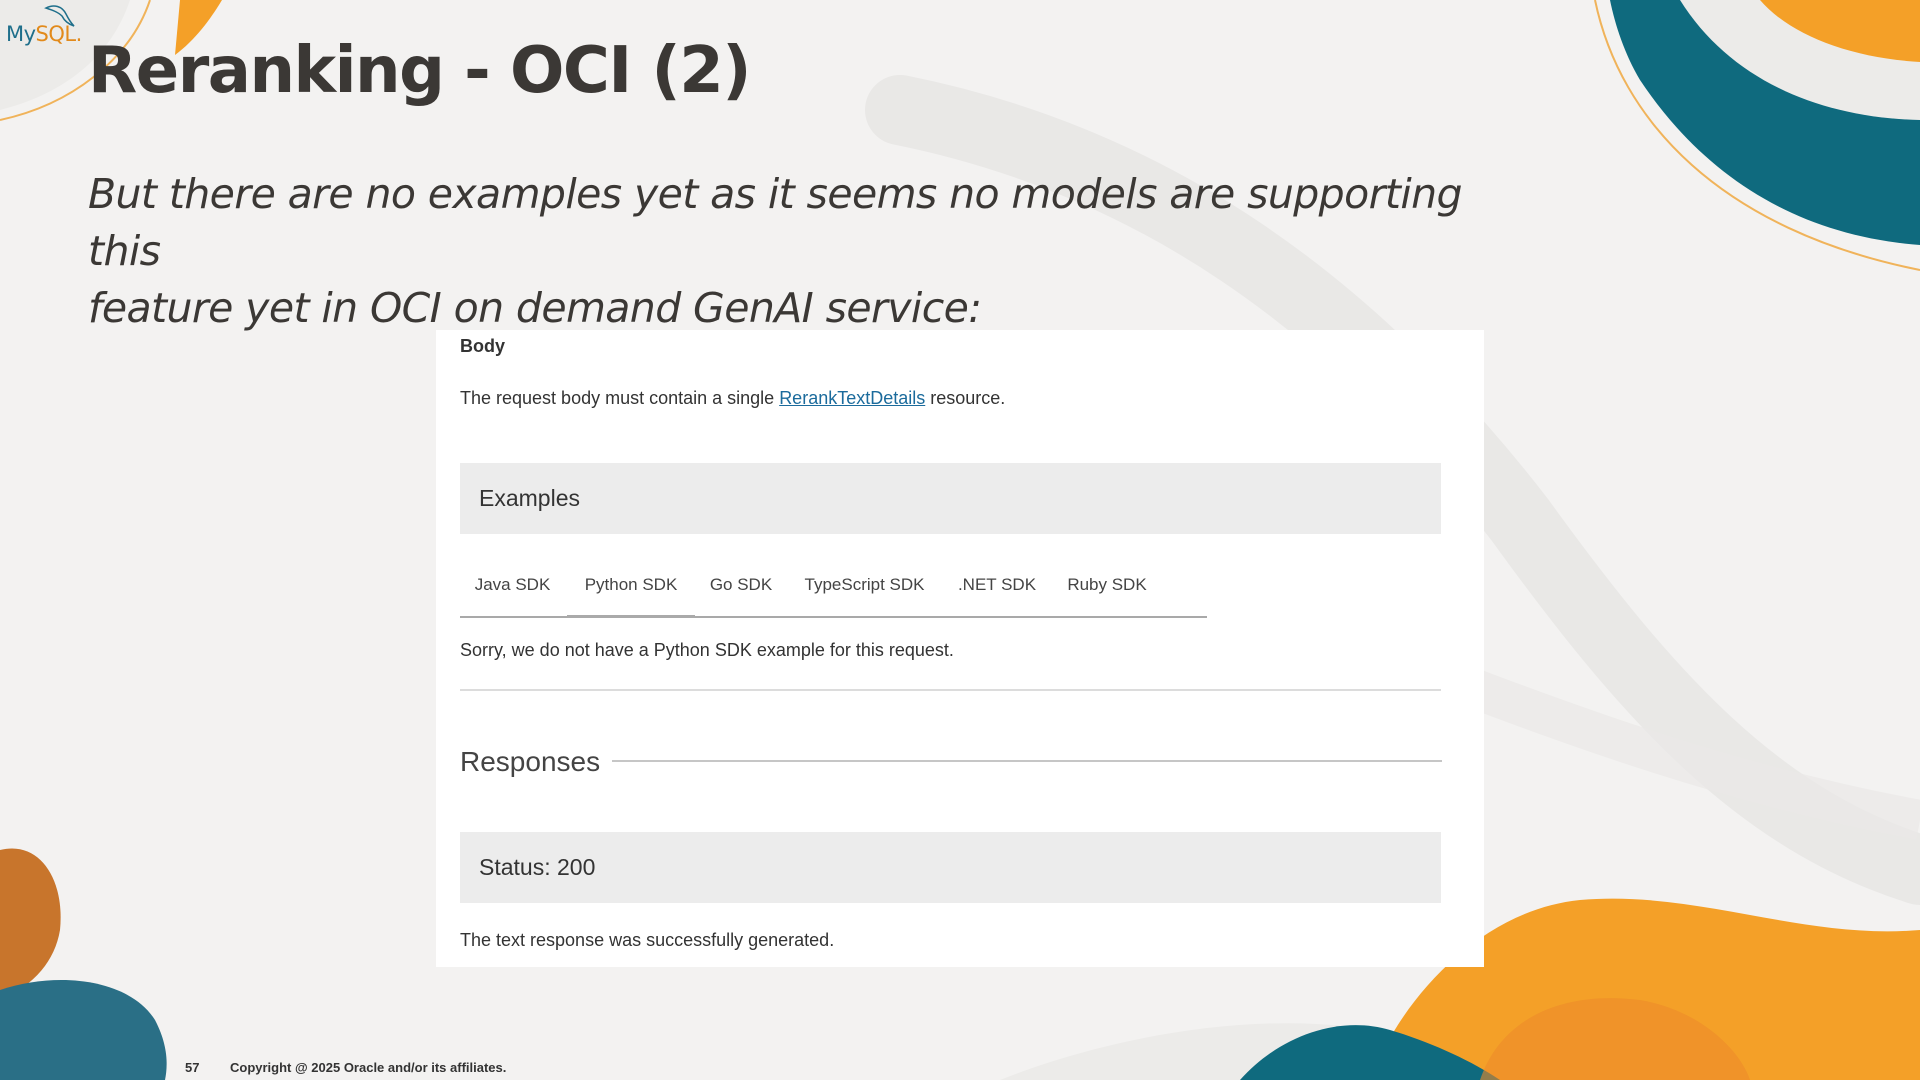 The width and height of the screenshot is (1920, 1080). I want to click on tab-typescript-sdk: TypeScript SDK, so click(864, 593).